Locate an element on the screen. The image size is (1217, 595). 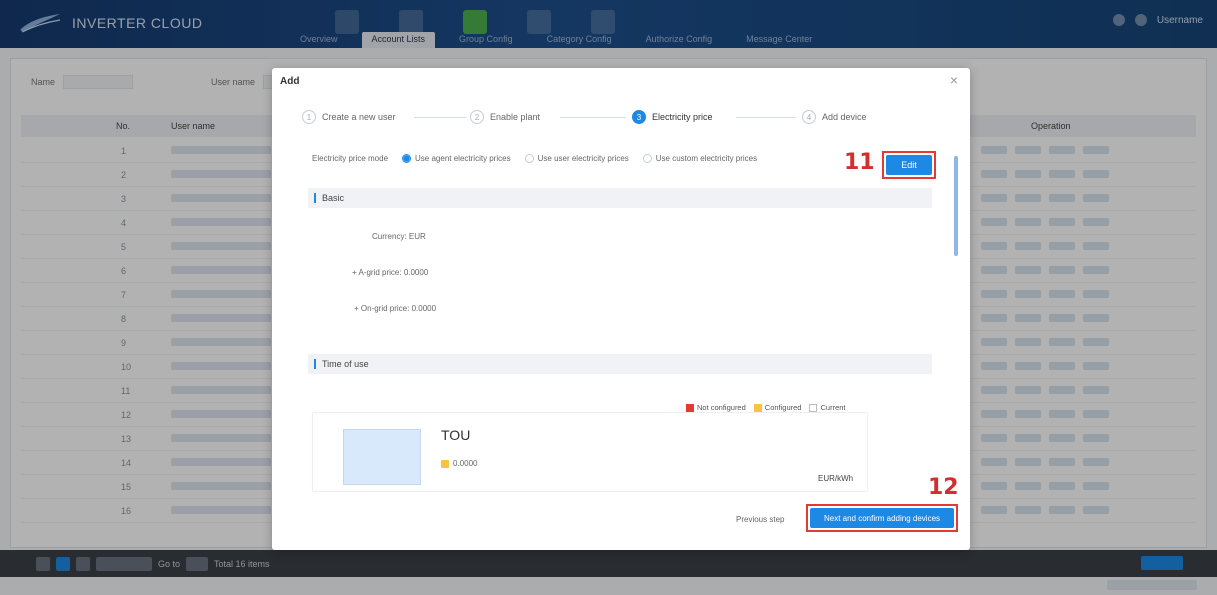
radio-agent-prices: Use agent electricity prices is located at coordinates (456, 158).